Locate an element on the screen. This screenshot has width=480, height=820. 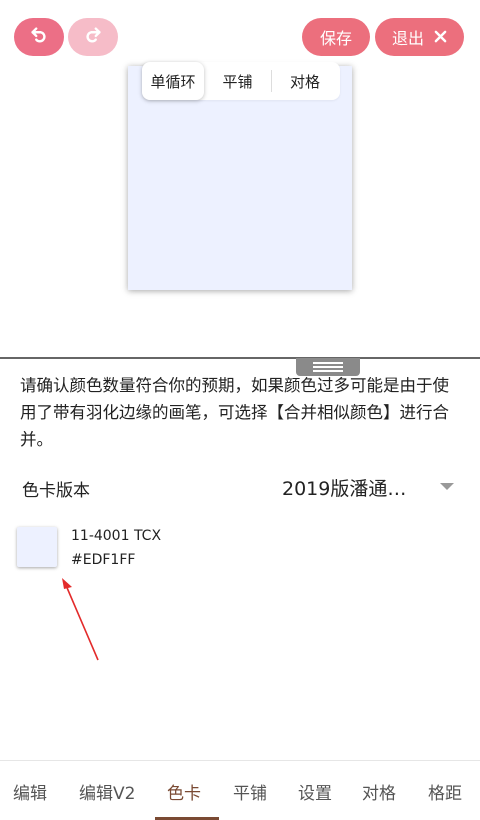
nav-color-card: 色卡 is located at coordinates (184, 791).